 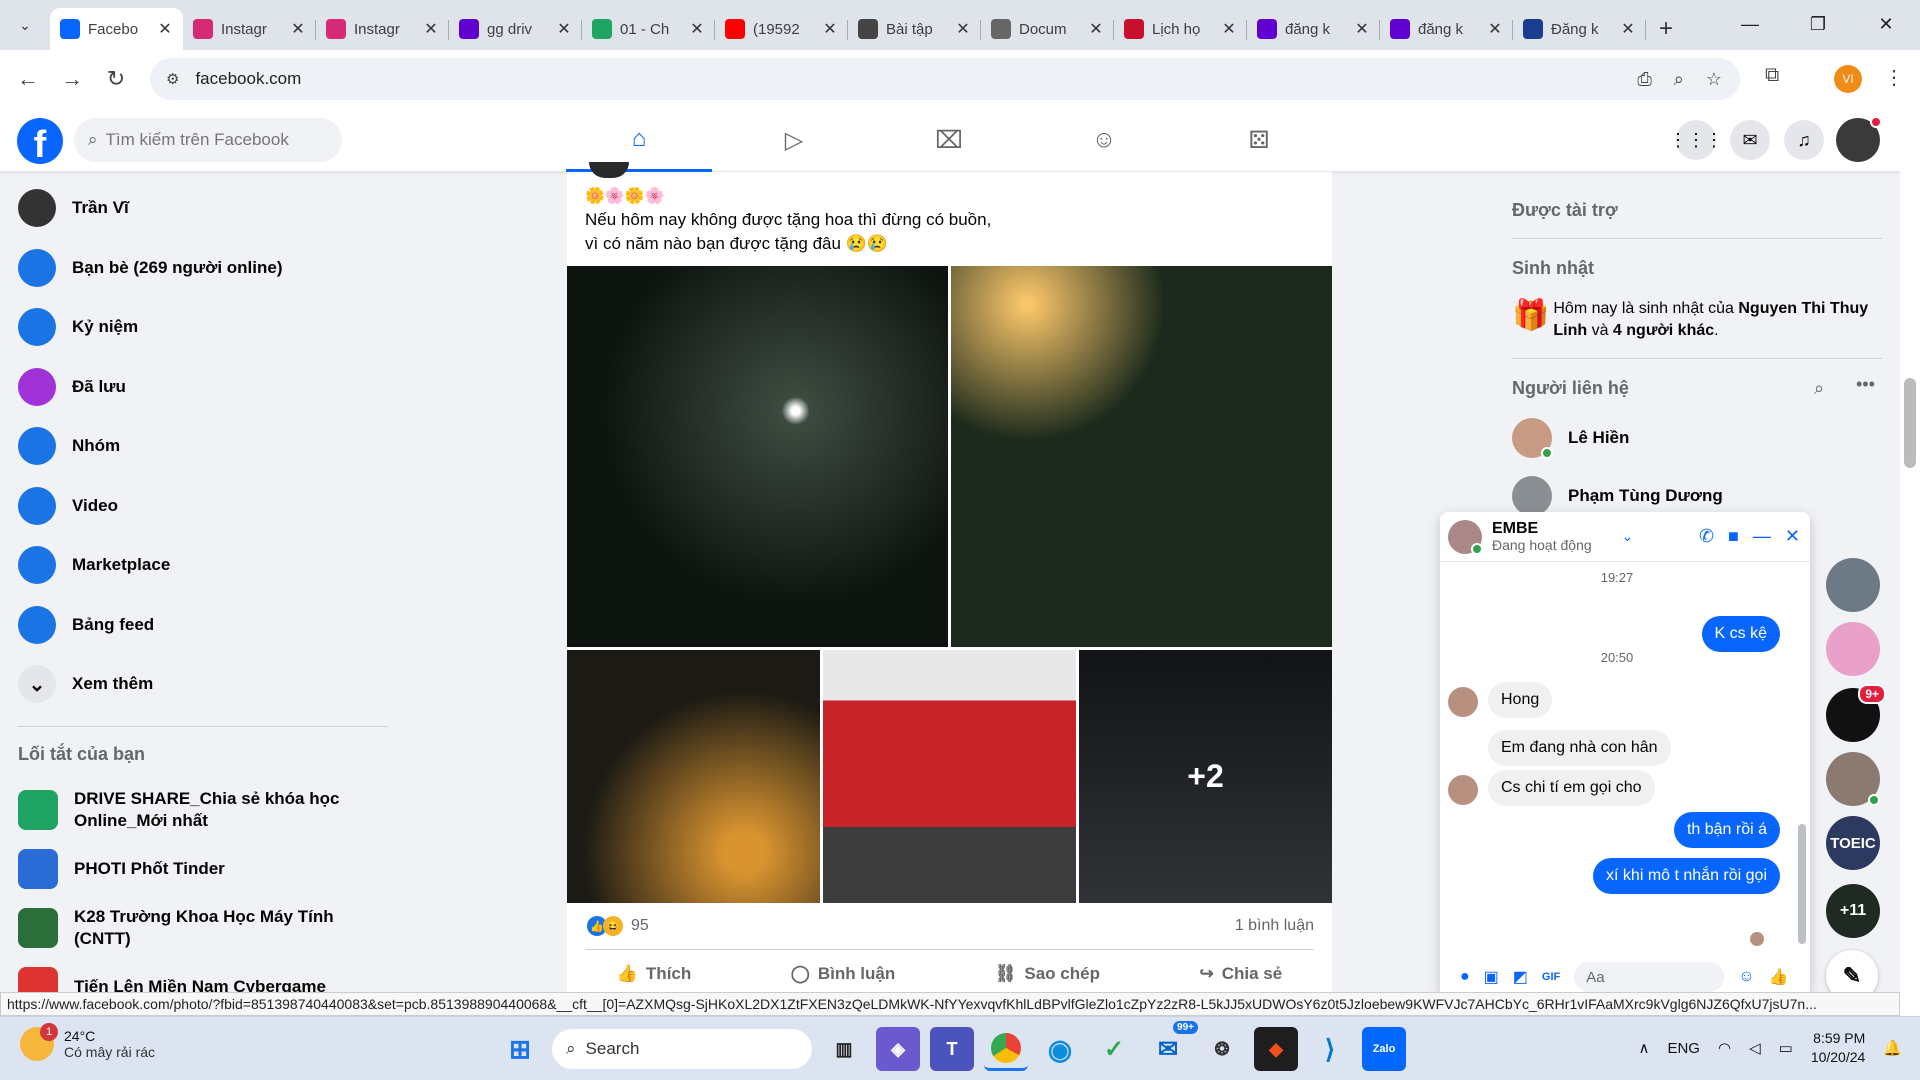 I want to click on gif-icon: GIF, so click(x=1551, y=977).